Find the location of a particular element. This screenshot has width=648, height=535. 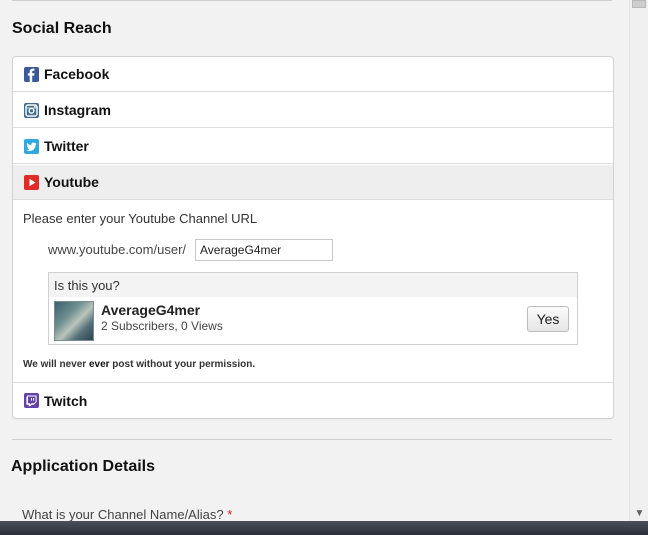

vertical-scrollbar: ▼ is located at coordinates (638, 260).